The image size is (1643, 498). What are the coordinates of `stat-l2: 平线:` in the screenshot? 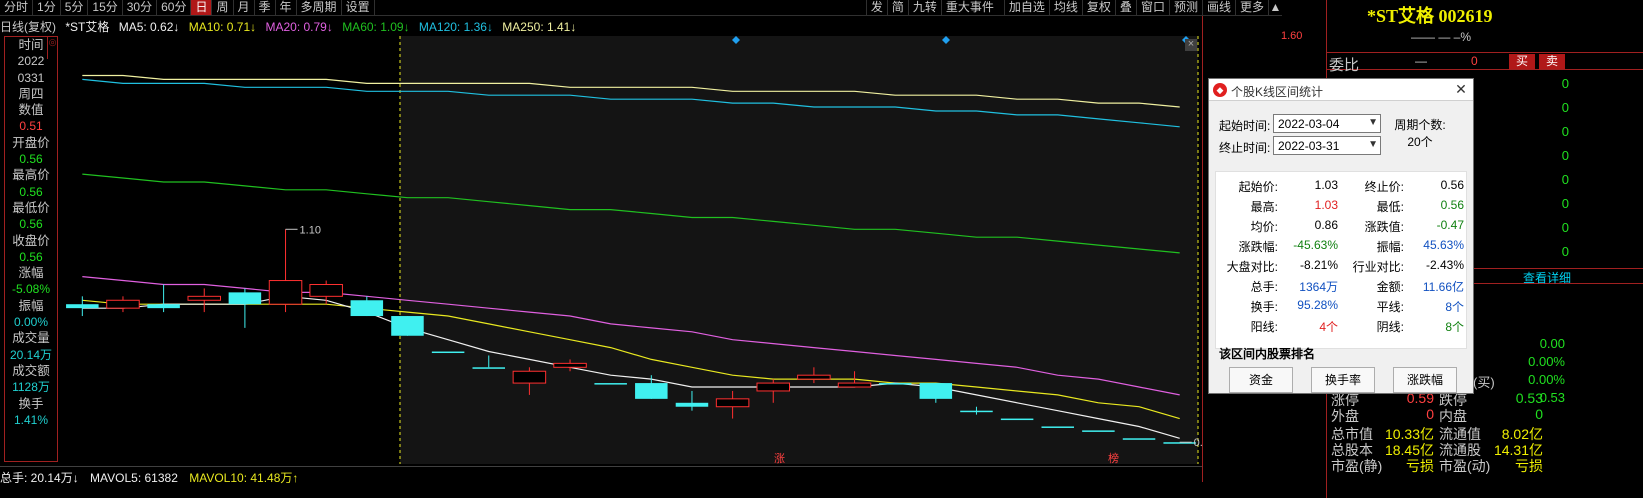 It's located at (1390, 307).